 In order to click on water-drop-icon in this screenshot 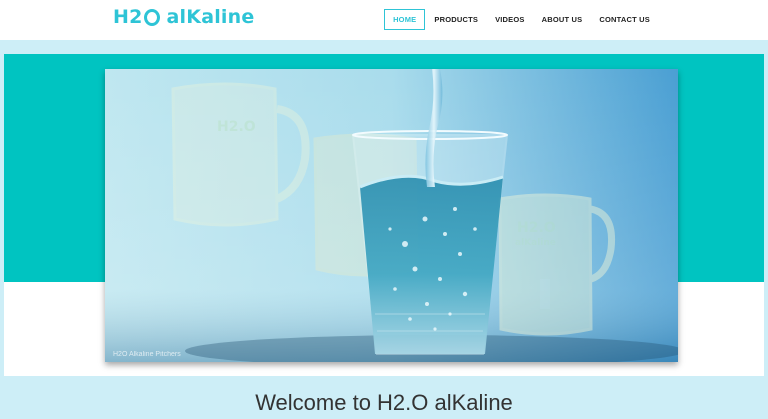, I will do `click(151, 17)`.